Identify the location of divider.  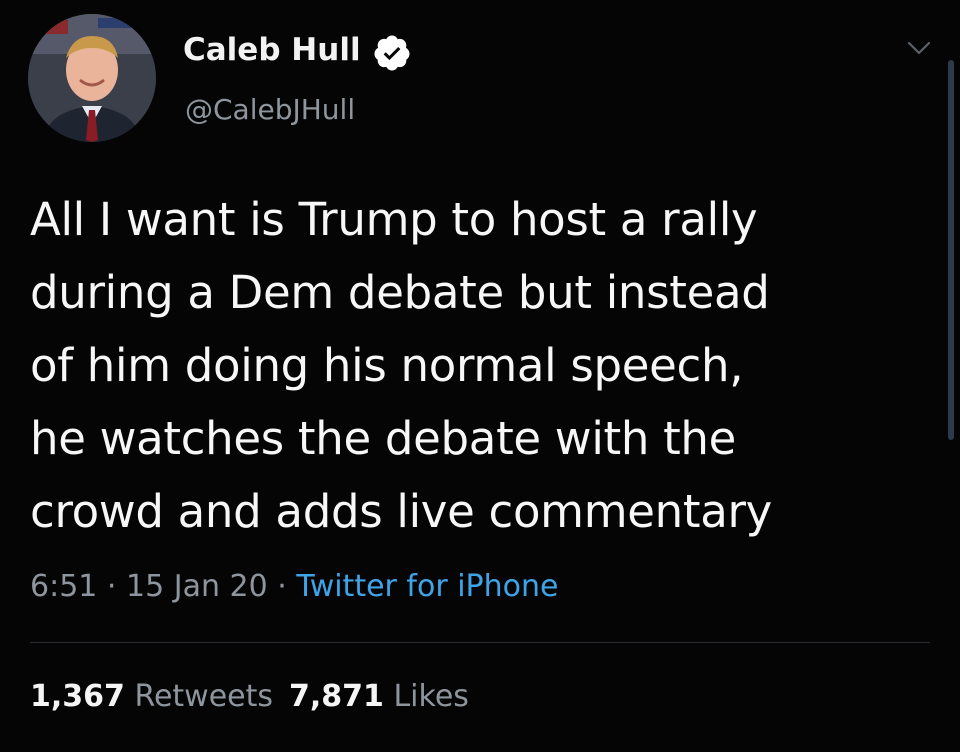
(480, 642).